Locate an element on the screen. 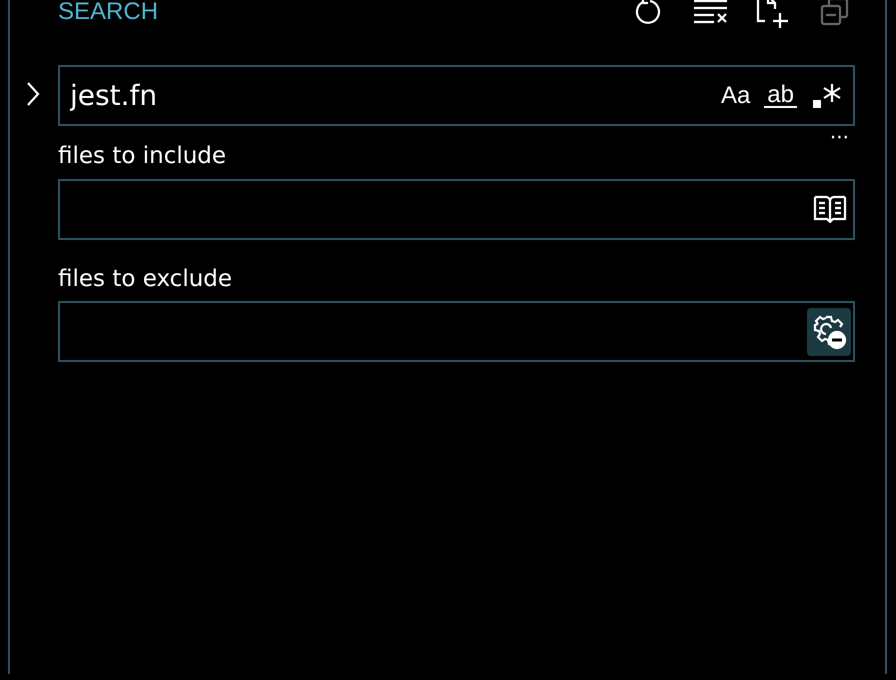 The height and width of the screenshot is (680, 896). gear-minus-button is located at coordinates (829, 332).